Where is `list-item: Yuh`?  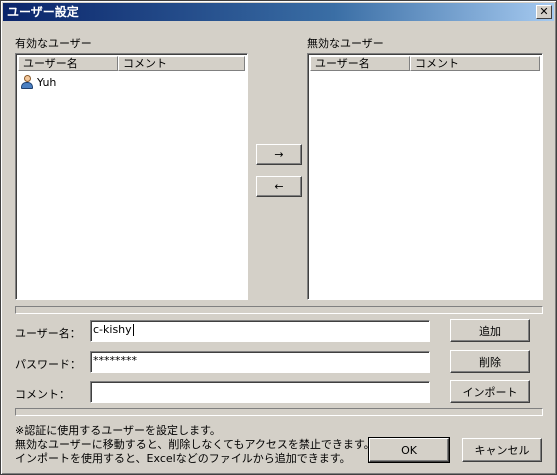
list-item: Yuh is located at coordinates (38, 82).